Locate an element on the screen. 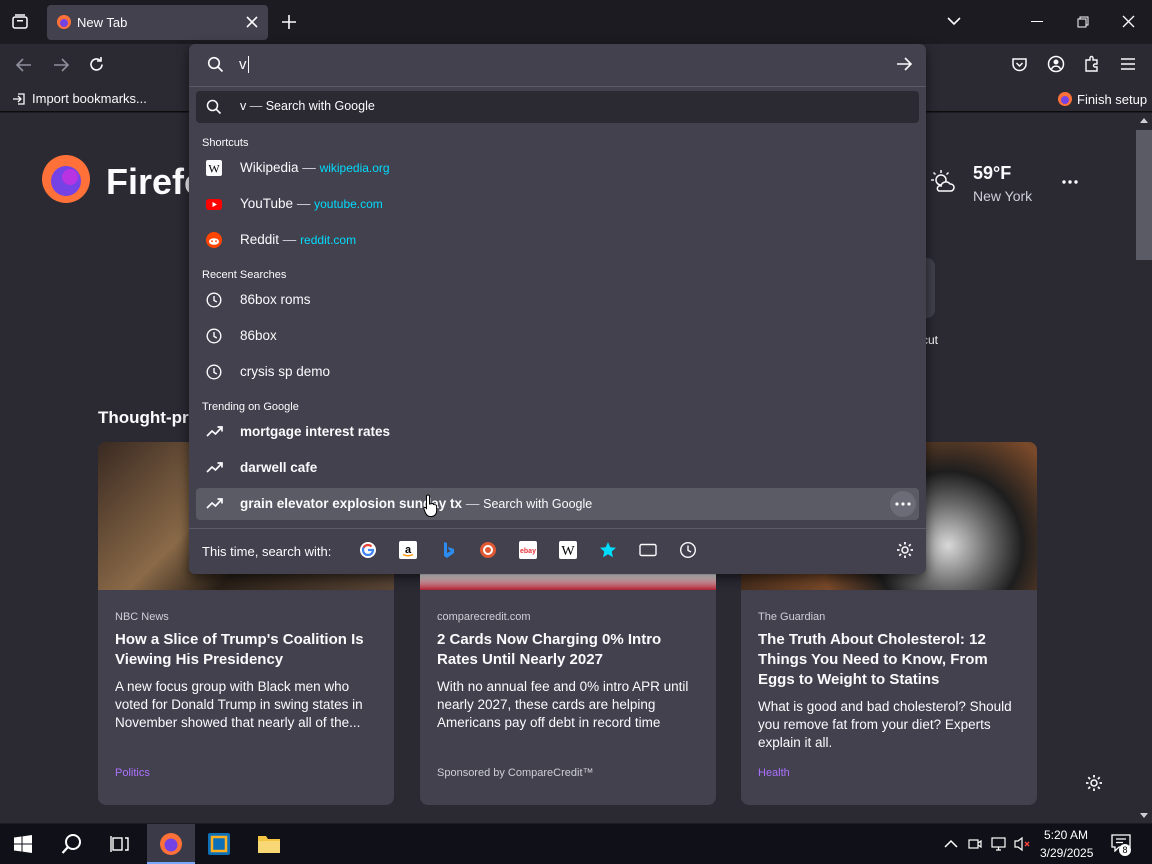 The height and width of the screenshot is (864, 1152). weather-more-icon is located at coordinates (1070, 182).